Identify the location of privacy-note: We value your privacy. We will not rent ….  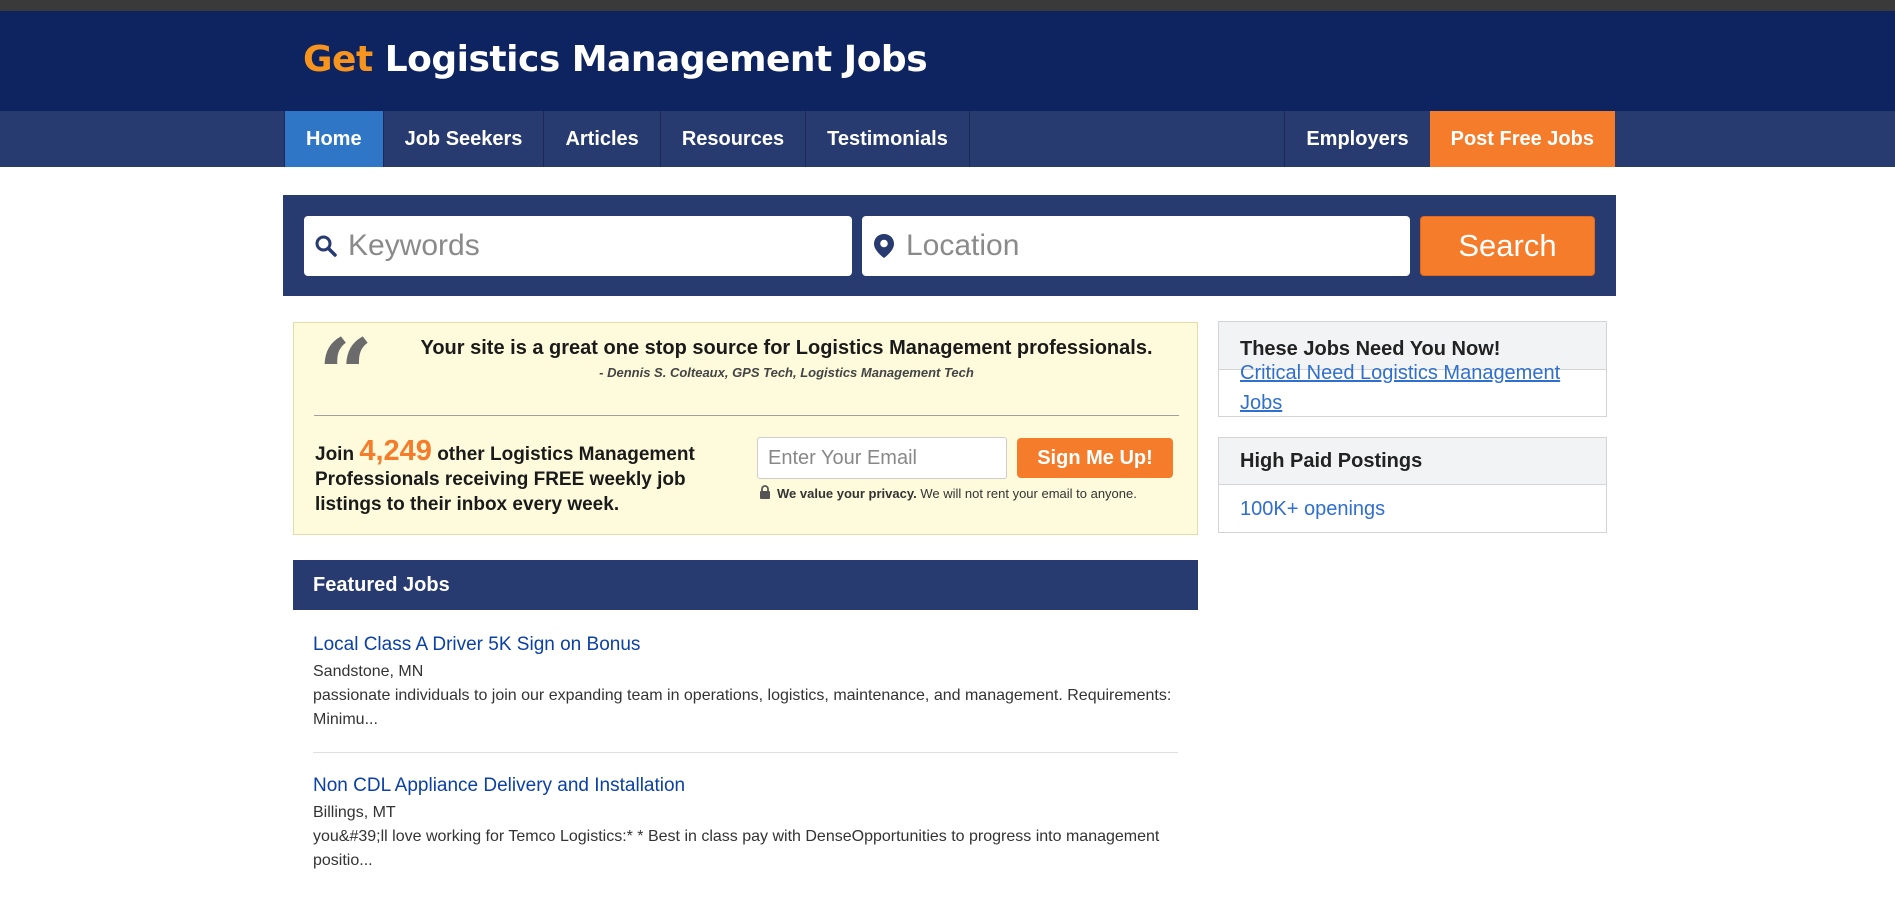
(948, 493).